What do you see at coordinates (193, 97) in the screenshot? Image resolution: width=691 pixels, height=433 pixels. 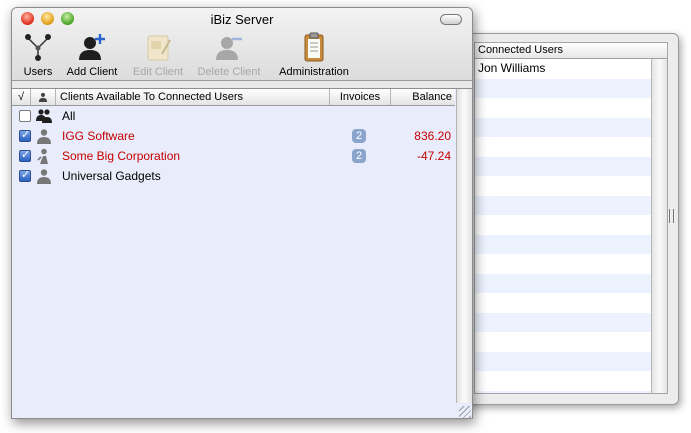 I see `column-header-clients: Clients Available To Connected Users` at bounding box center [193, 97].